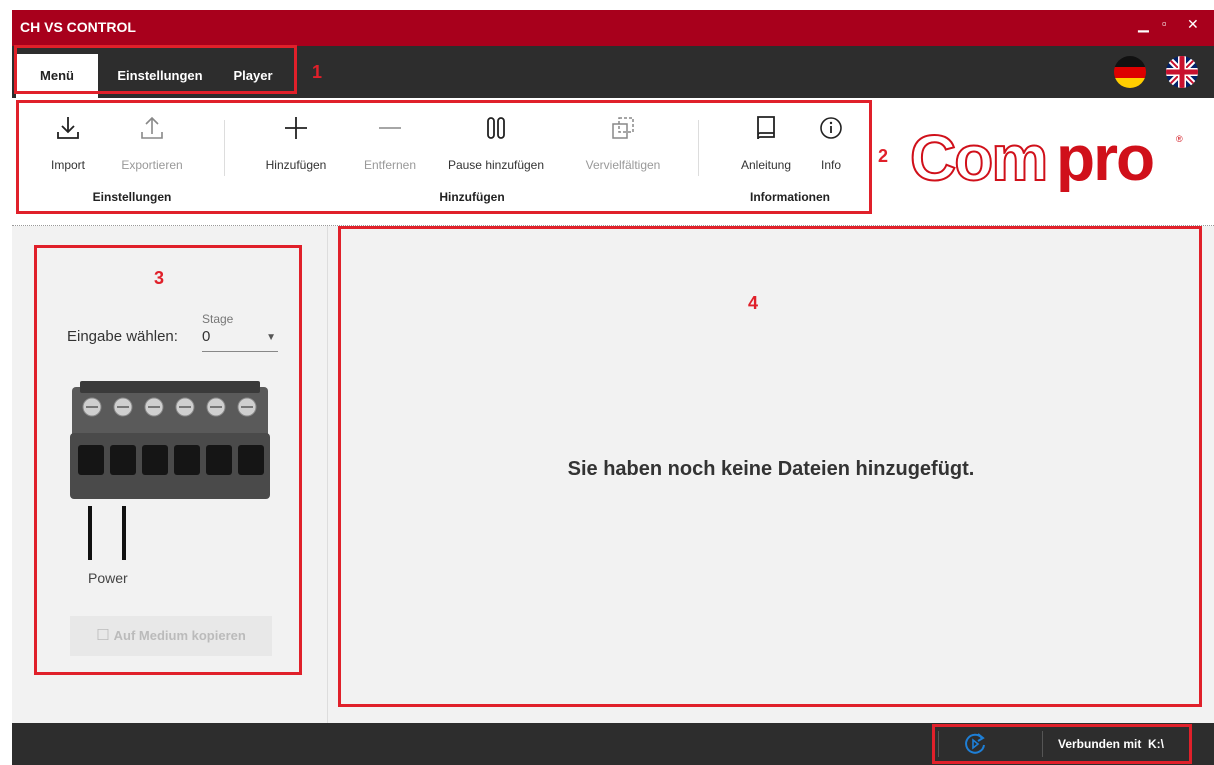  Describe the element at coordinates (159, 278) in the screenshot. I see `annotation-number-3: 3` at that location.